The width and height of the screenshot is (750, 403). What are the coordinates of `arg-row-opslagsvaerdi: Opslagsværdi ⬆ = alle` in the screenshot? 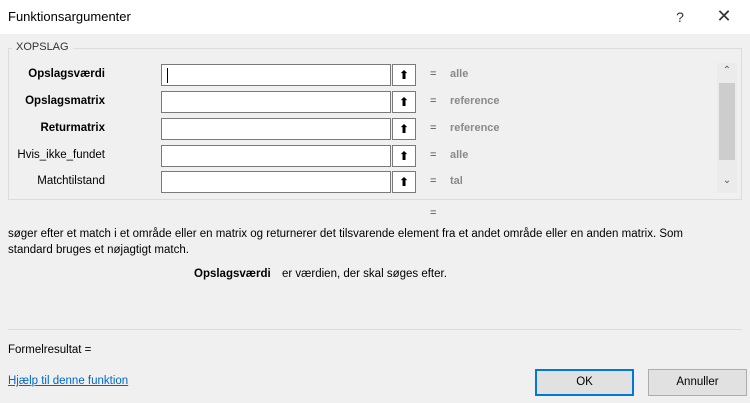 It's located at (350, 75).